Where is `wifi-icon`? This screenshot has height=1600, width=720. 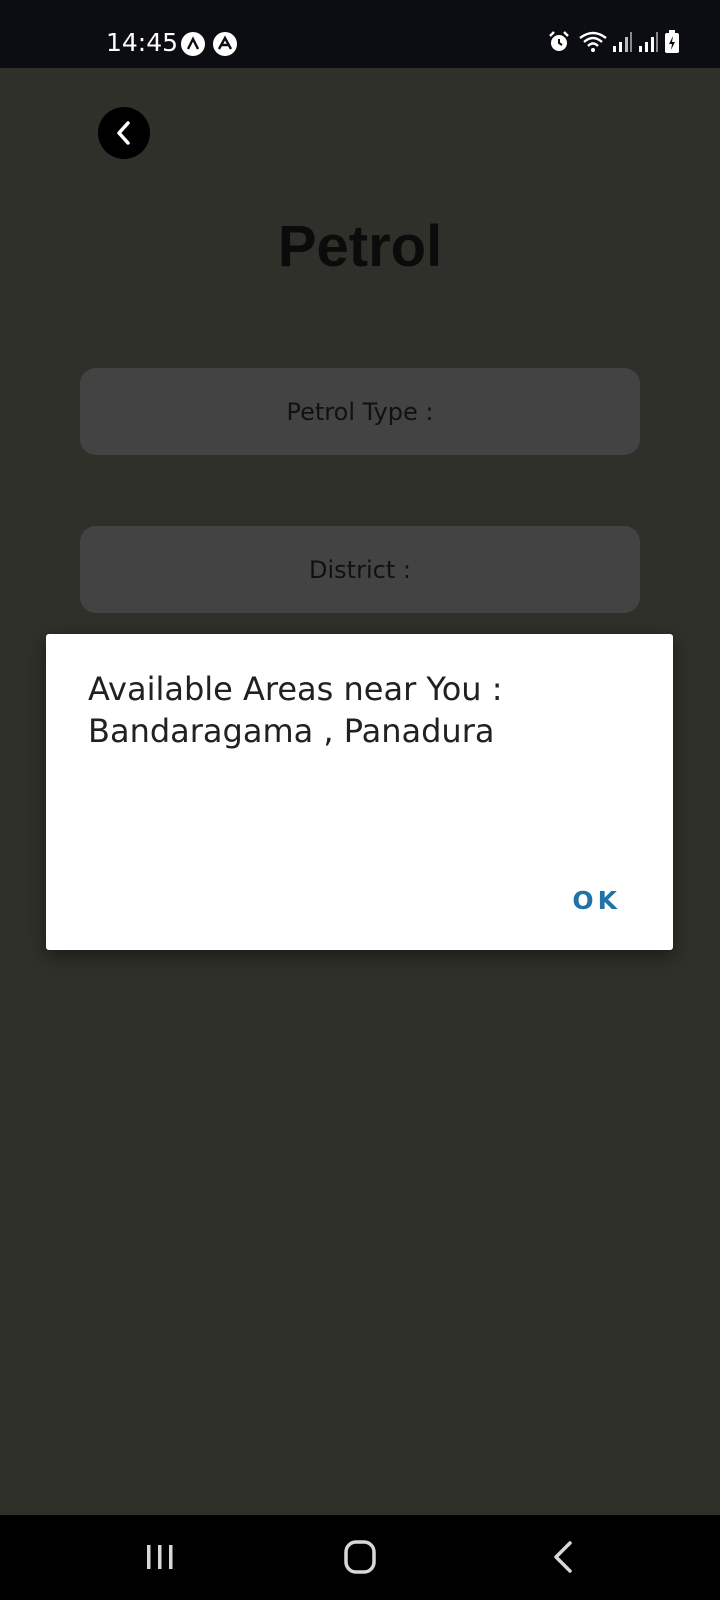
wifi-icon is located at coordinates (593, 44).